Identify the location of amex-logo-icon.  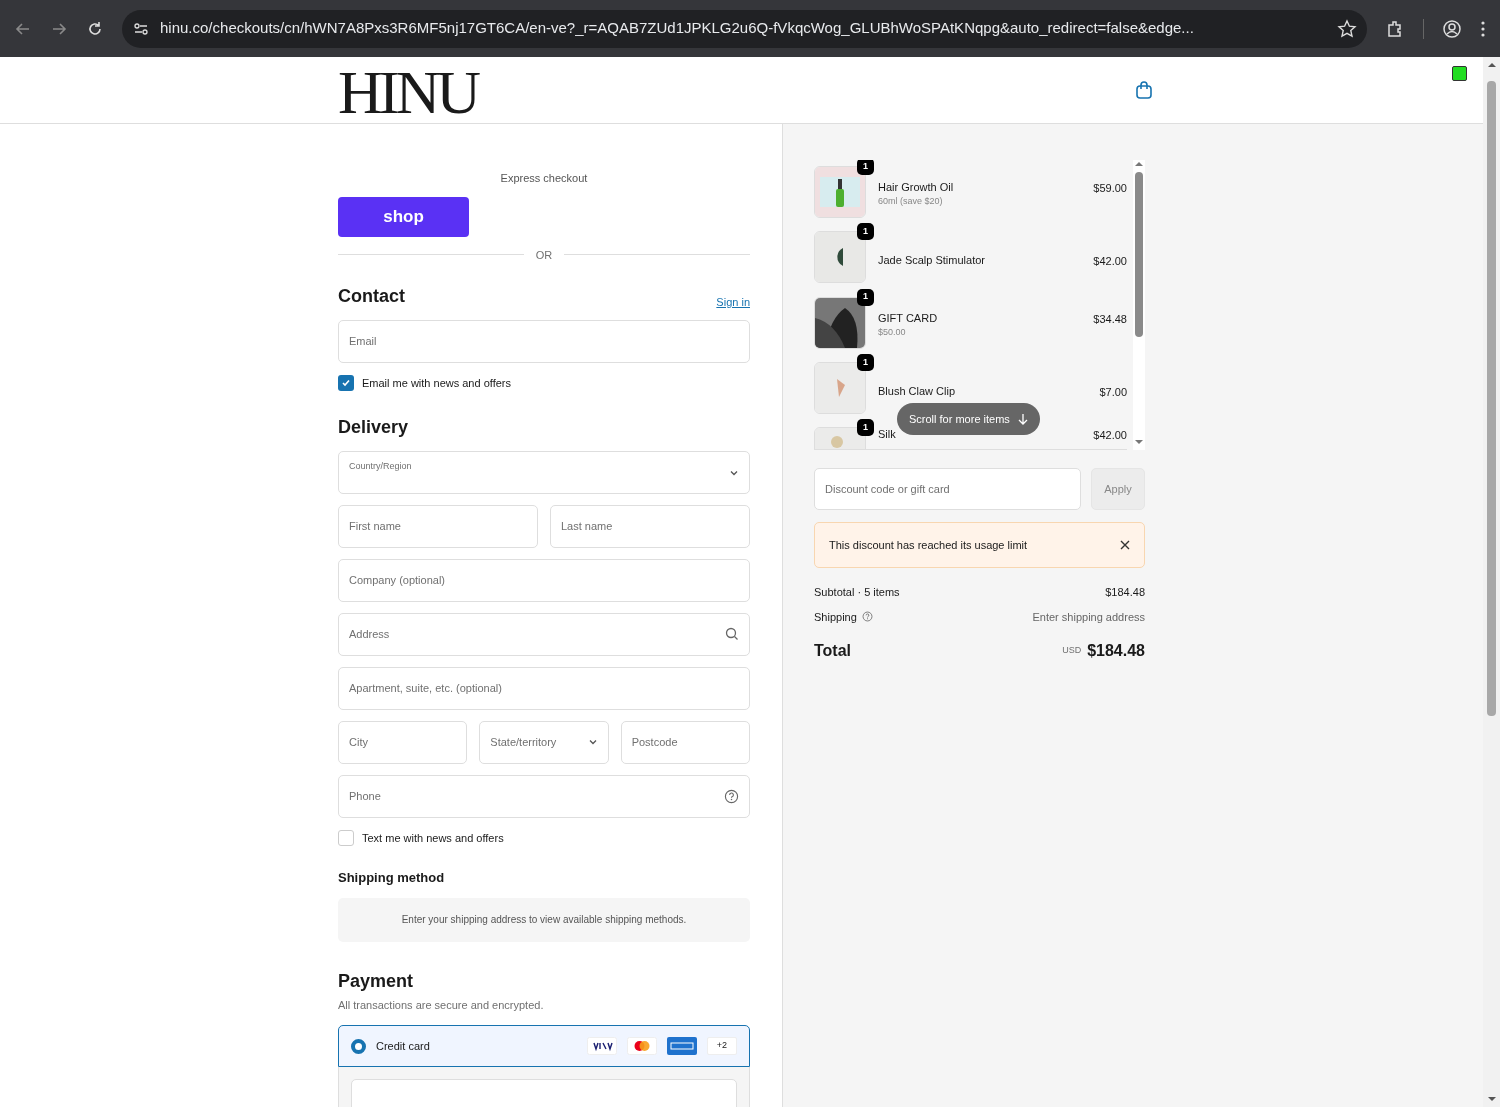
(682, 1046).